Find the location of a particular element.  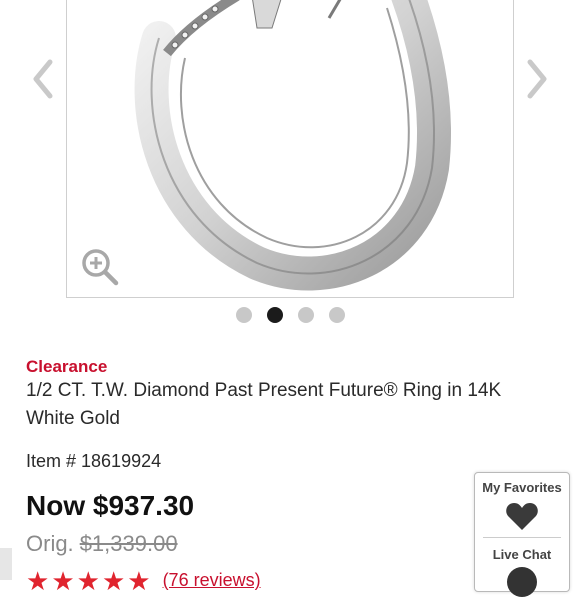

reviews-link: (76 reviews) is located at coordinates (212, 580).